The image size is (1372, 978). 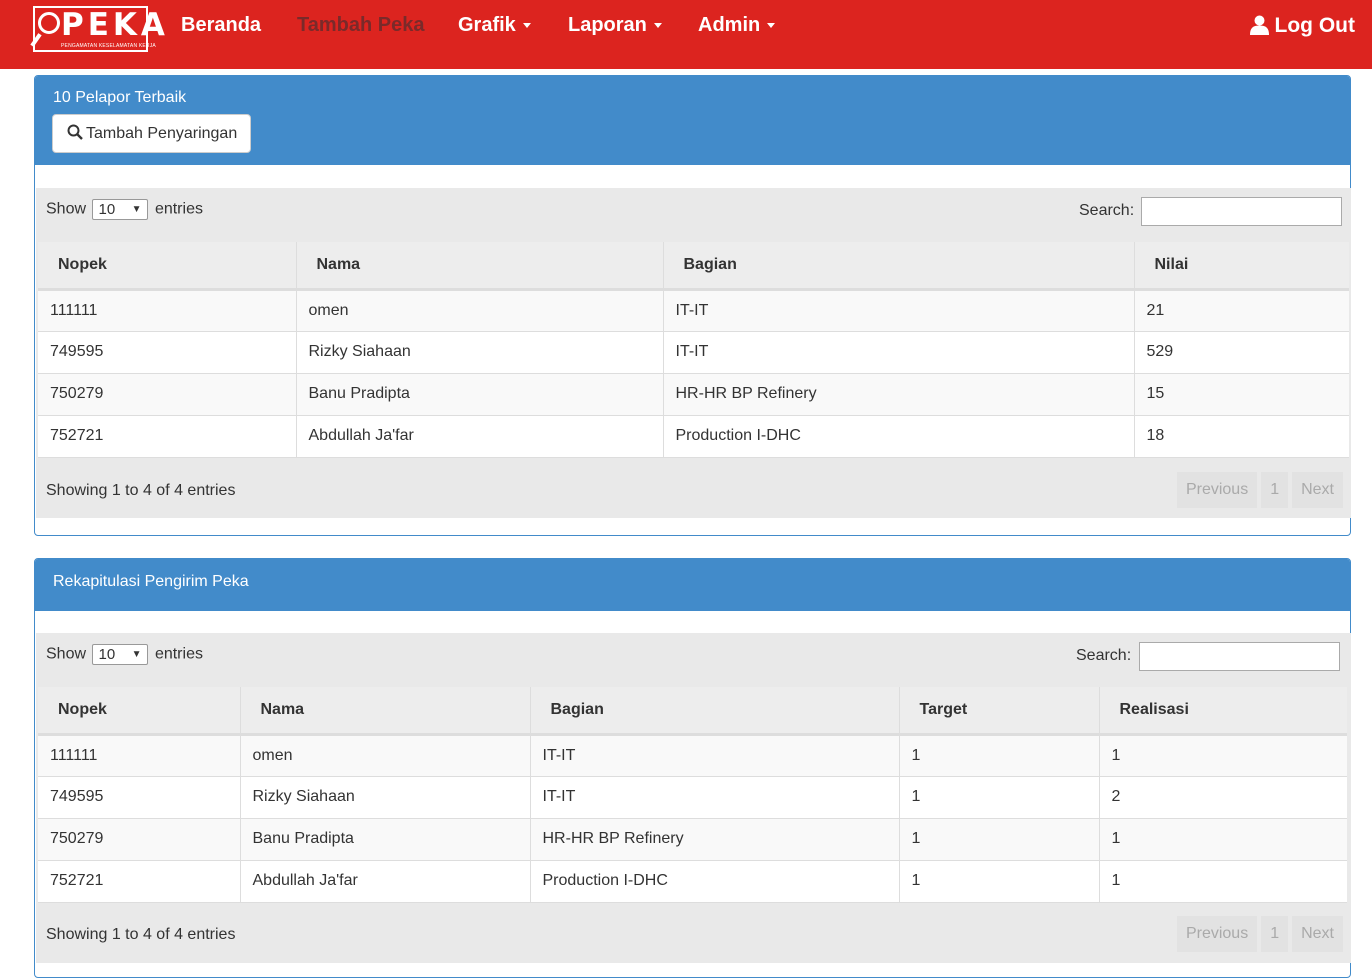 What do you see at coordinates (1241, 266) in the screenshot?
I see `column-header: Nilai` at bounding box center [1241, 266].